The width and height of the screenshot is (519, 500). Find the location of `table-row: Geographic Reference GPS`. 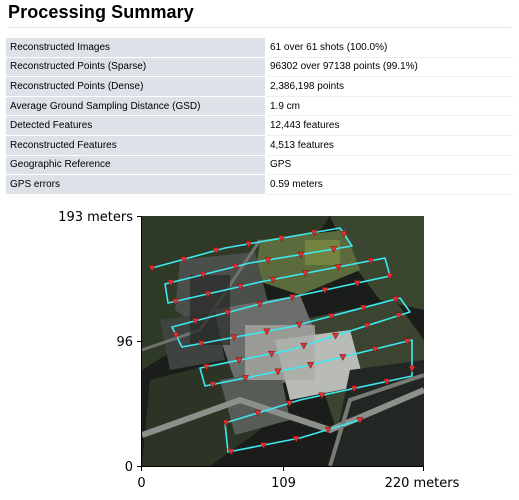

table-row: Geographic Reference GPS is located at coordinates (259, 165).